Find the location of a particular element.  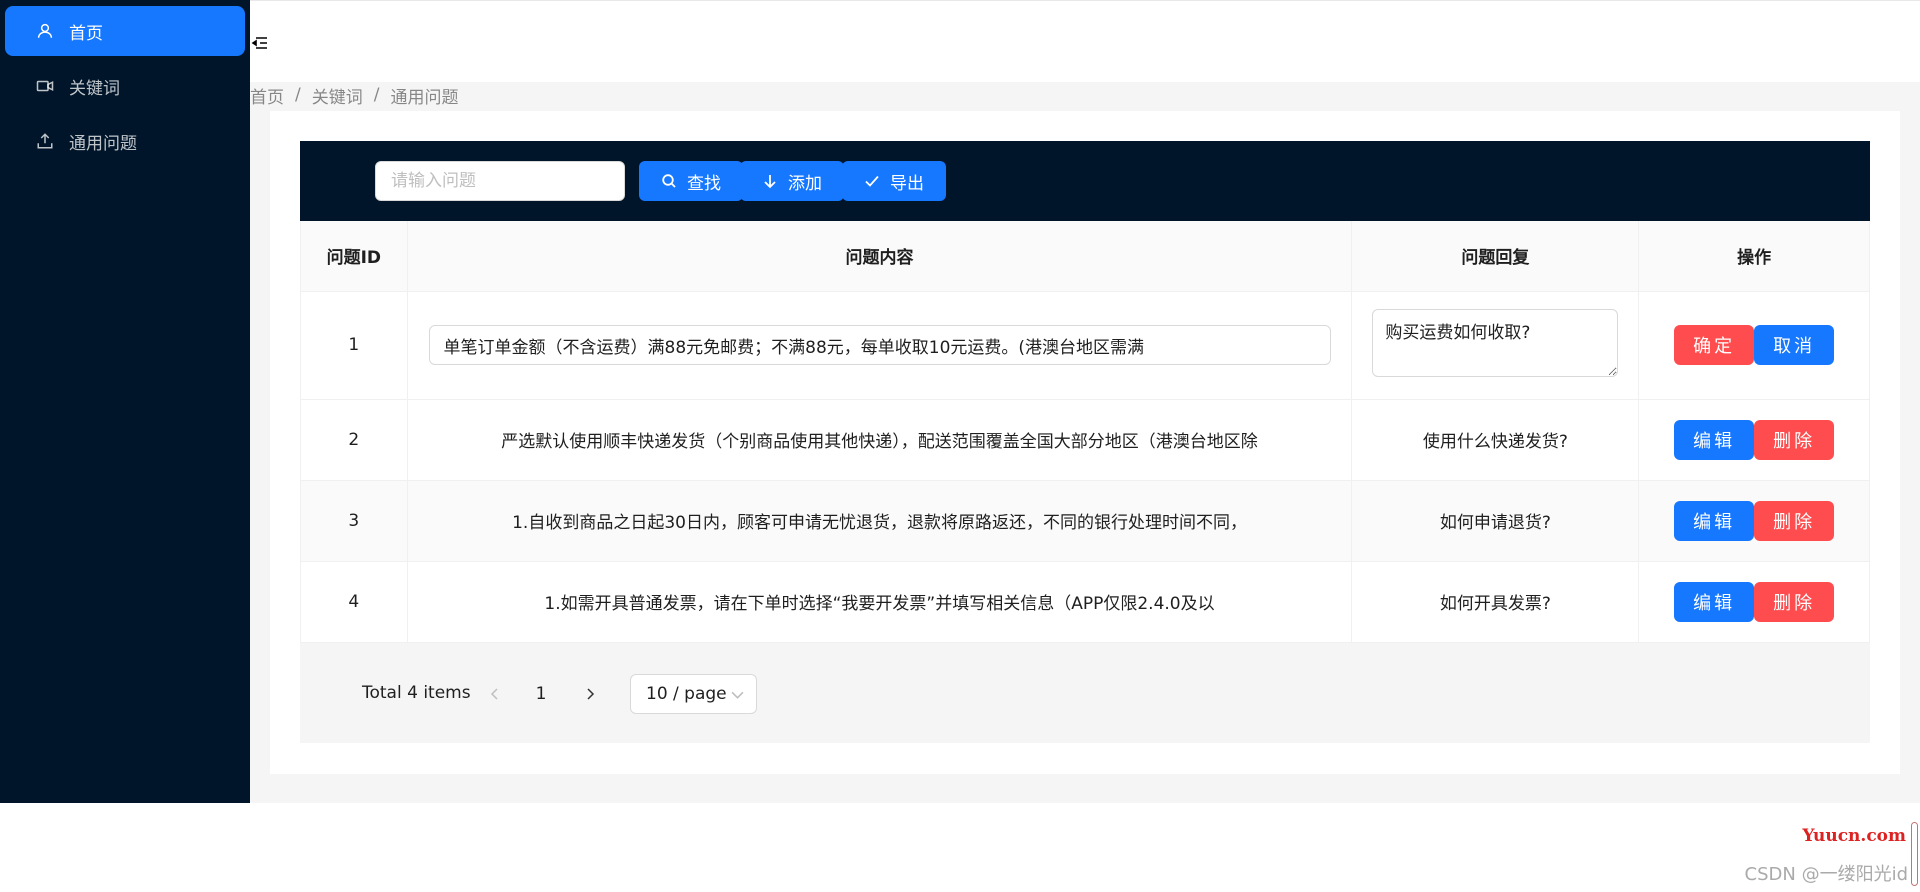

cell-reply: 购买运费如何收取? is located at coordinates (1495, 345).